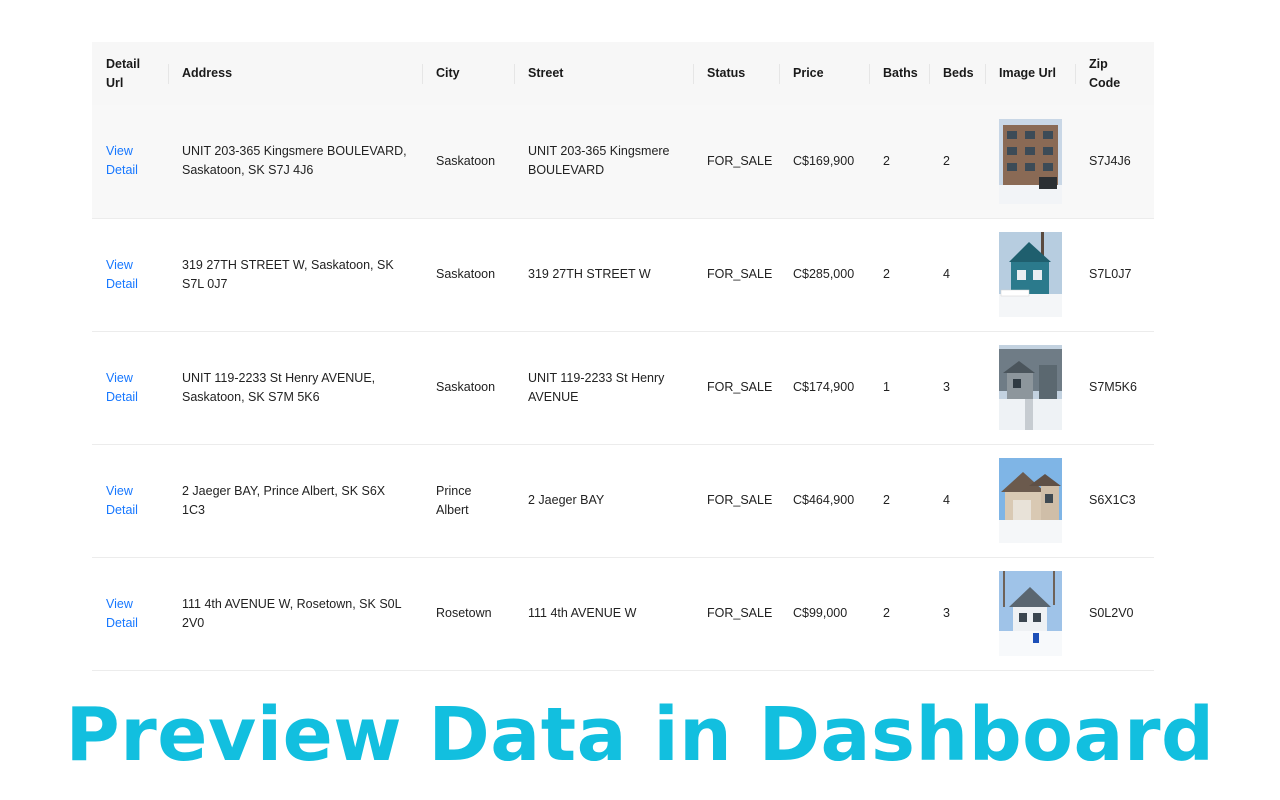 The image size is (1280, 800). What do you see at coordinates (130, 73) in the screenshot?
I see `column-header-detail-url: Detail Url` at bounding box center [130, 73].